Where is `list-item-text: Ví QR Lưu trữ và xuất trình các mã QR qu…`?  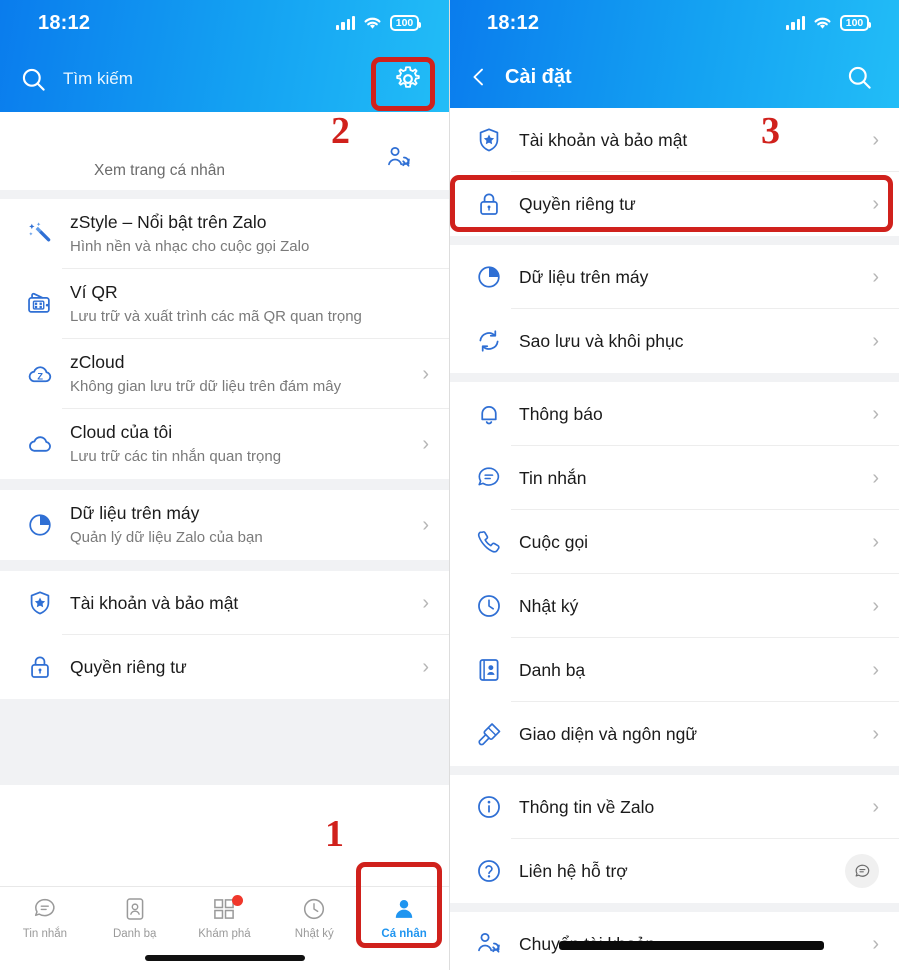
list-item-text: Ví QR Lưu trữ và xuất trình các mã QR qu… is located at coordinates (245, 304).